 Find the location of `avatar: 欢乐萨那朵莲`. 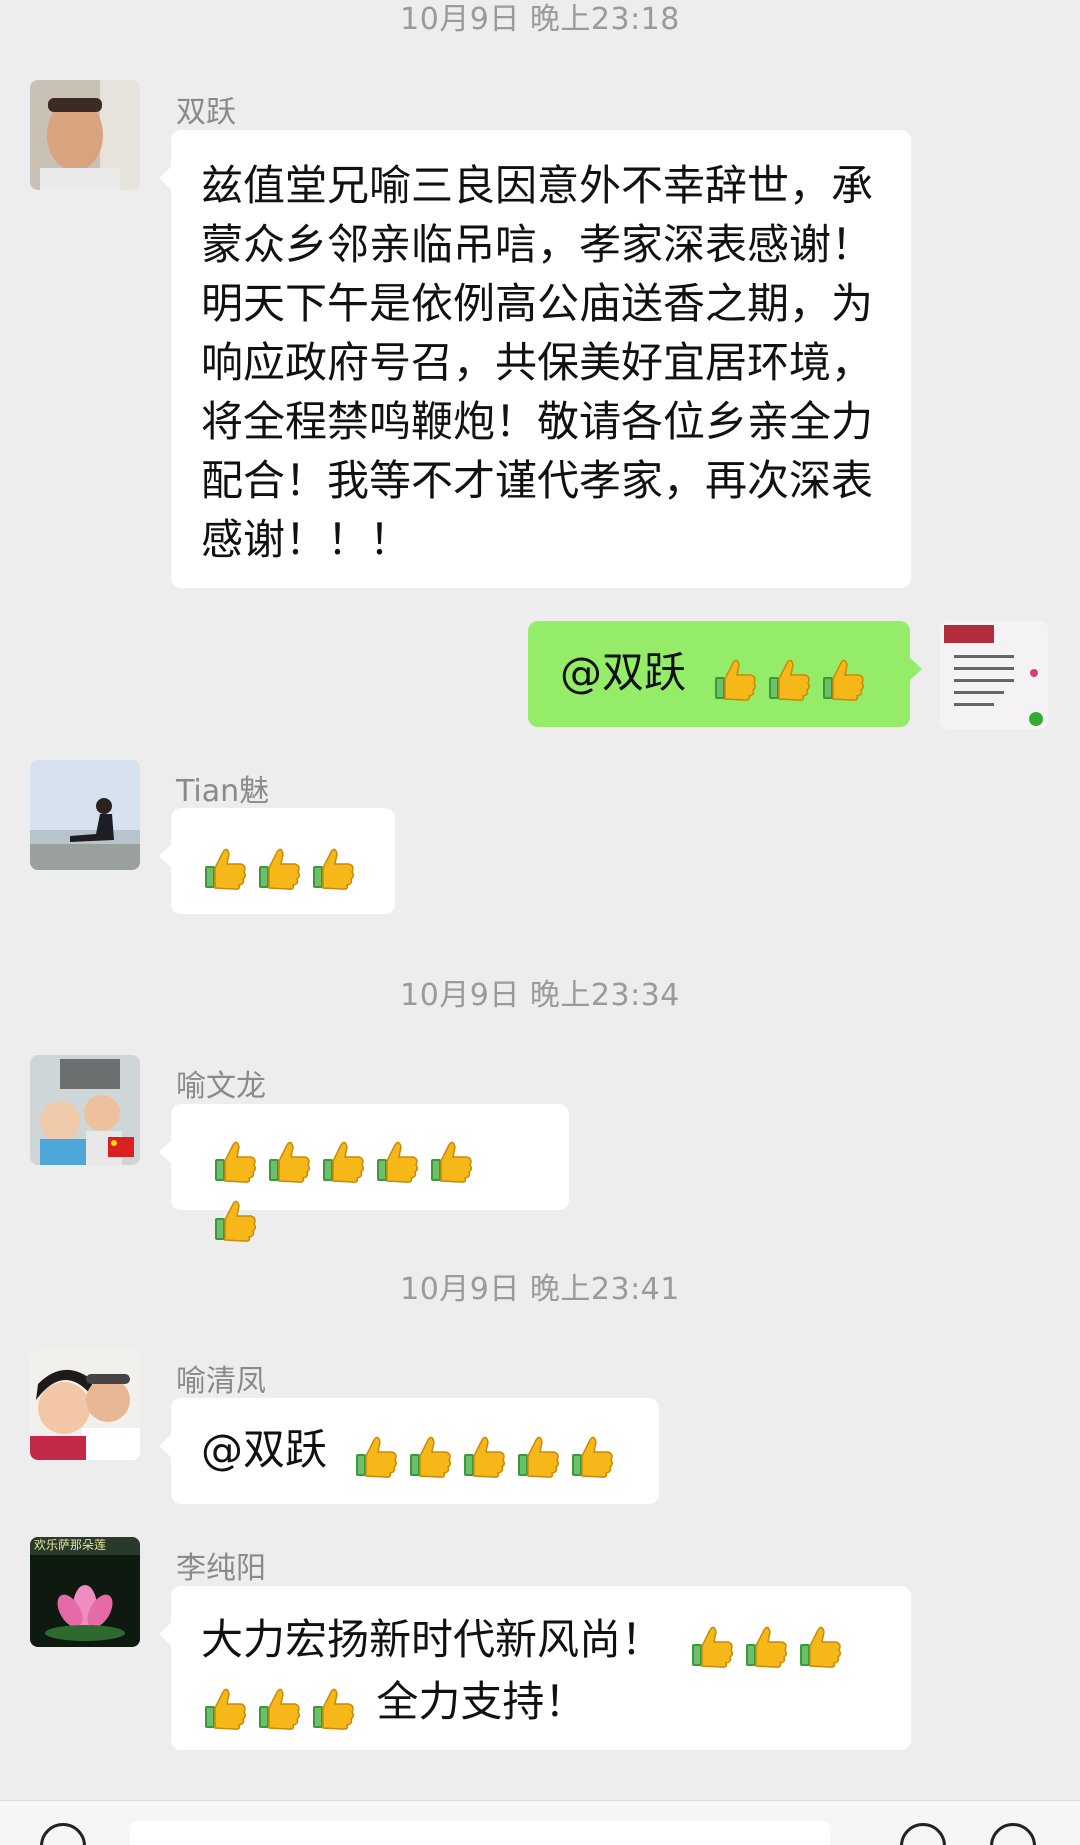

avatar: 欢乐萨那朵莲 is located at coordinates (85, 1592).